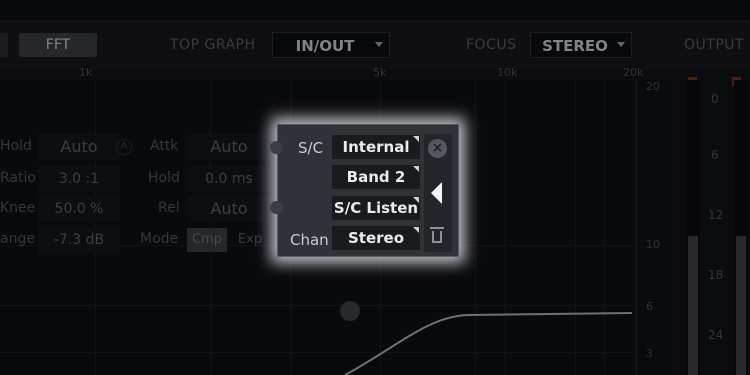  Describe the element at coordinates (437, 228) in the screenshot. I see `trash-lid` at that location.